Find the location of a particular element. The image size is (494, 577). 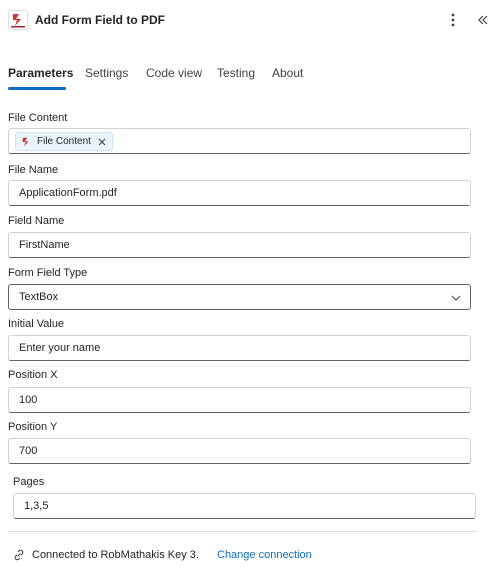

position-y-input: 700 is located at coordinates (239, 451).